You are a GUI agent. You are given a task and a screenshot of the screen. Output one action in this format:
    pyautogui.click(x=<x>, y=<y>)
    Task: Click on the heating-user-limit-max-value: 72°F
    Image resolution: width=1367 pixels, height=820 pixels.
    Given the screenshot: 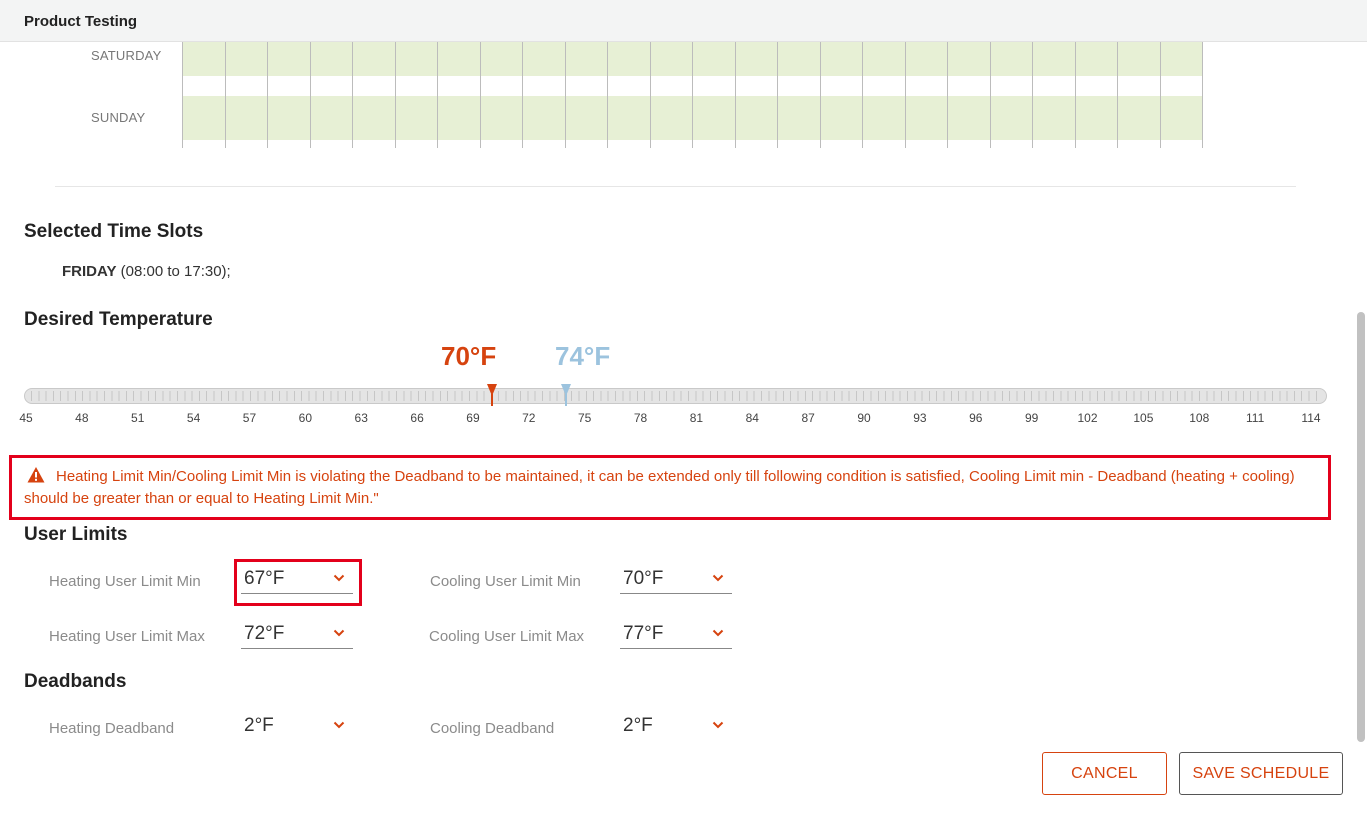 What is the action you would take?
    pyautogui.click(x=264, y=633)
    